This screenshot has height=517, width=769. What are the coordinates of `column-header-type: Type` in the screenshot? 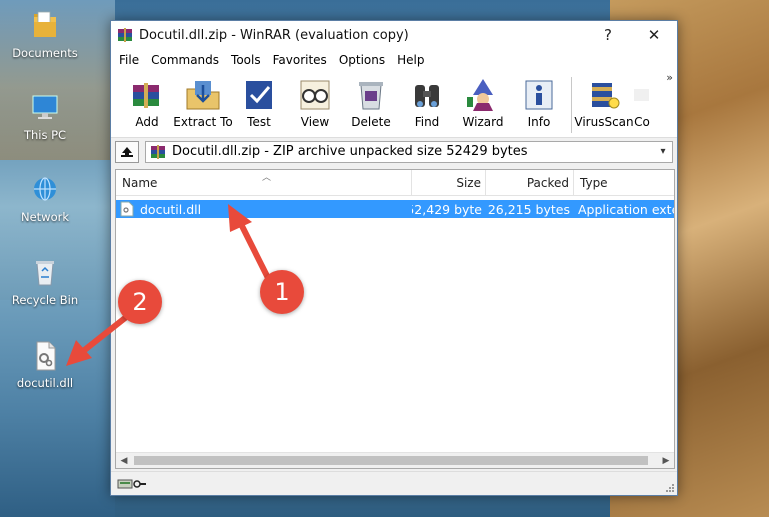 It's located at (624, 182).